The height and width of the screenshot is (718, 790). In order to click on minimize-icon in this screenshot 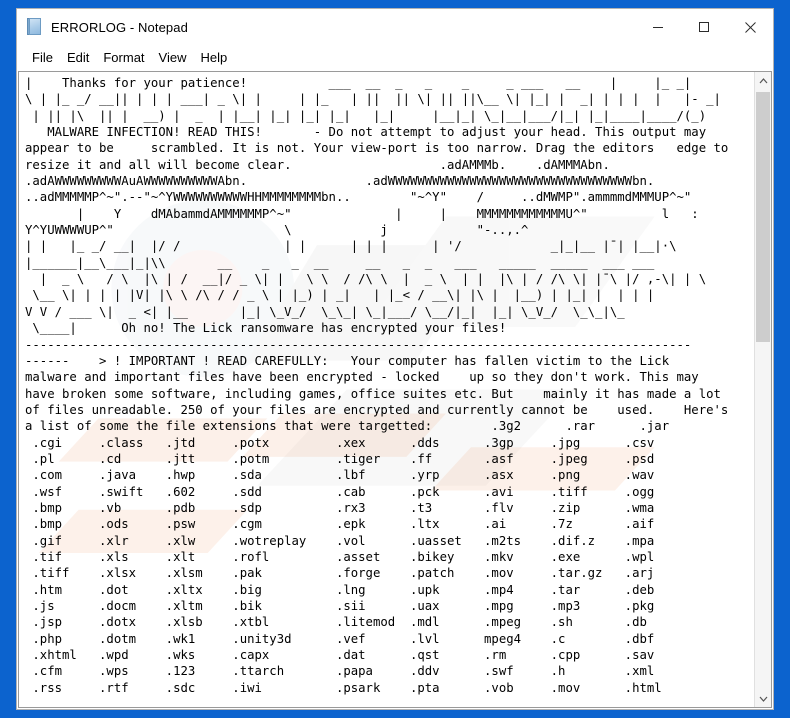, I will do `click(658, 27)`.